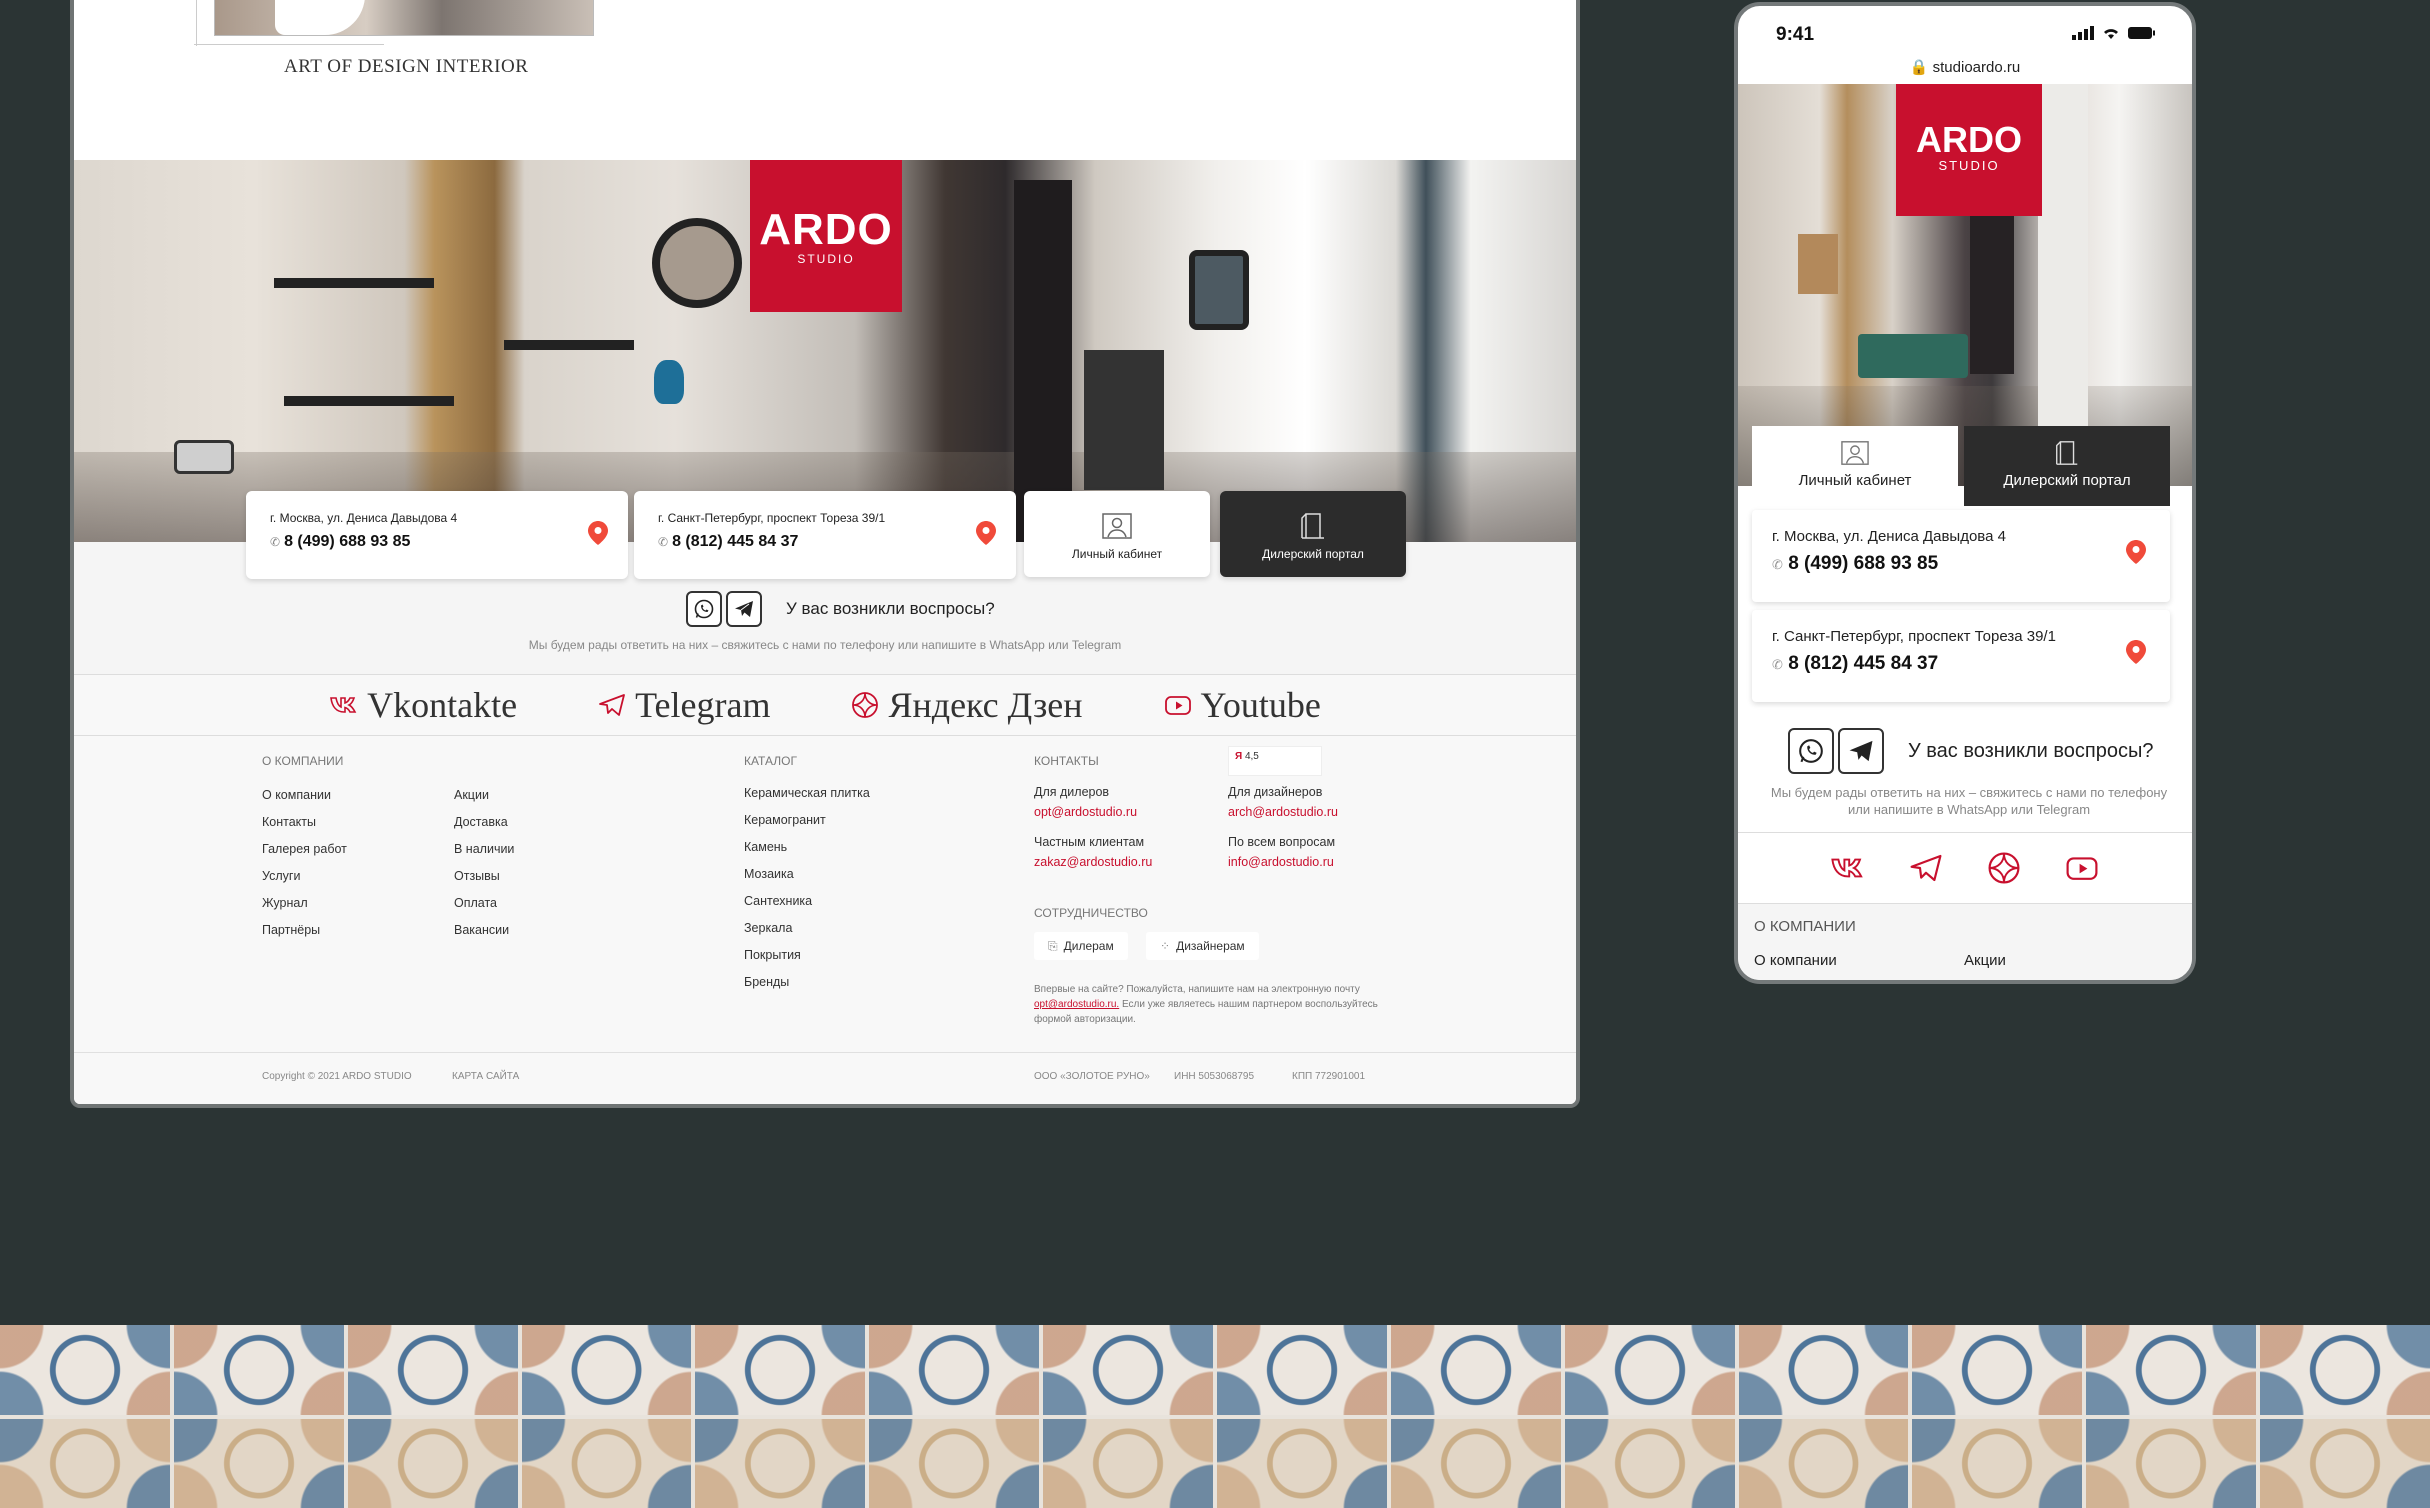  Describe the element at coordinates (1081, 946) in the screenshot. I see `coop-dealers-button: ⎘ Дилерам` at that location.